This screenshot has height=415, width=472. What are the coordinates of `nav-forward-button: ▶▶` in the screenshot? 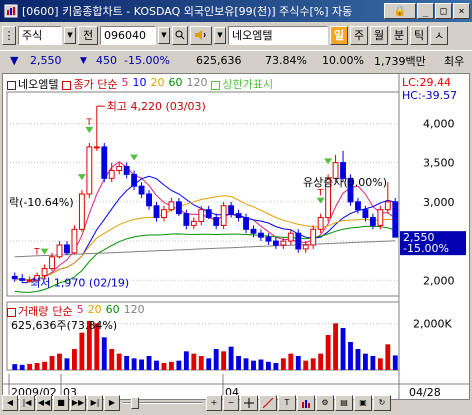 It's located at (78, 402).